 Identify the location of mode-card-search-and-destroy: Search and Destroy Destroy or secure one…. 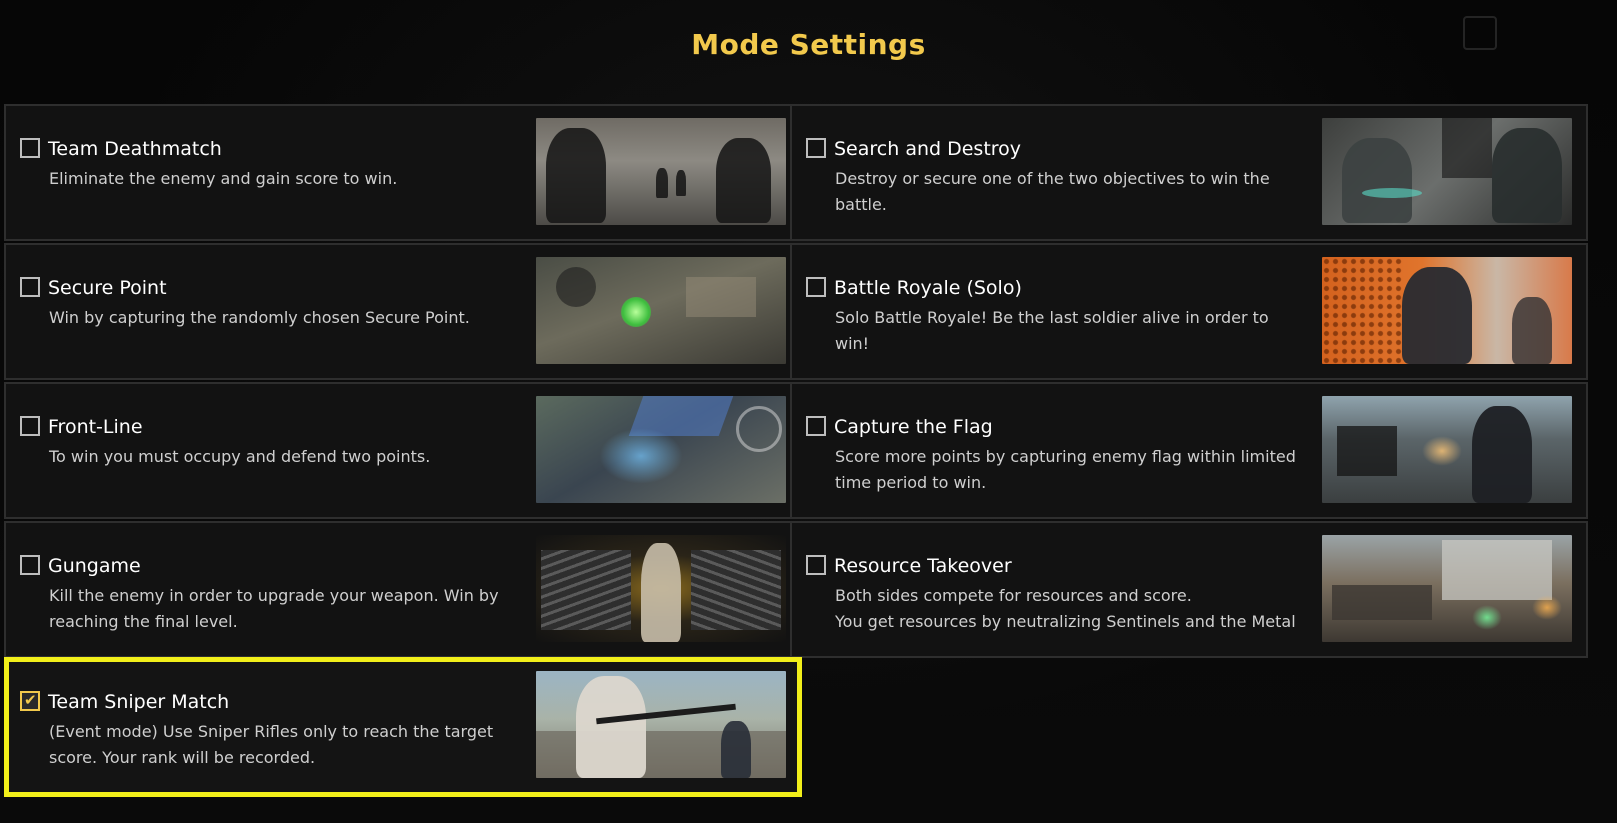
(1189, 172).